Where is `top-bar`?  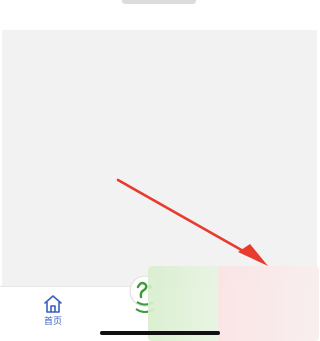 top-bar is located at coordinates (159, 15).